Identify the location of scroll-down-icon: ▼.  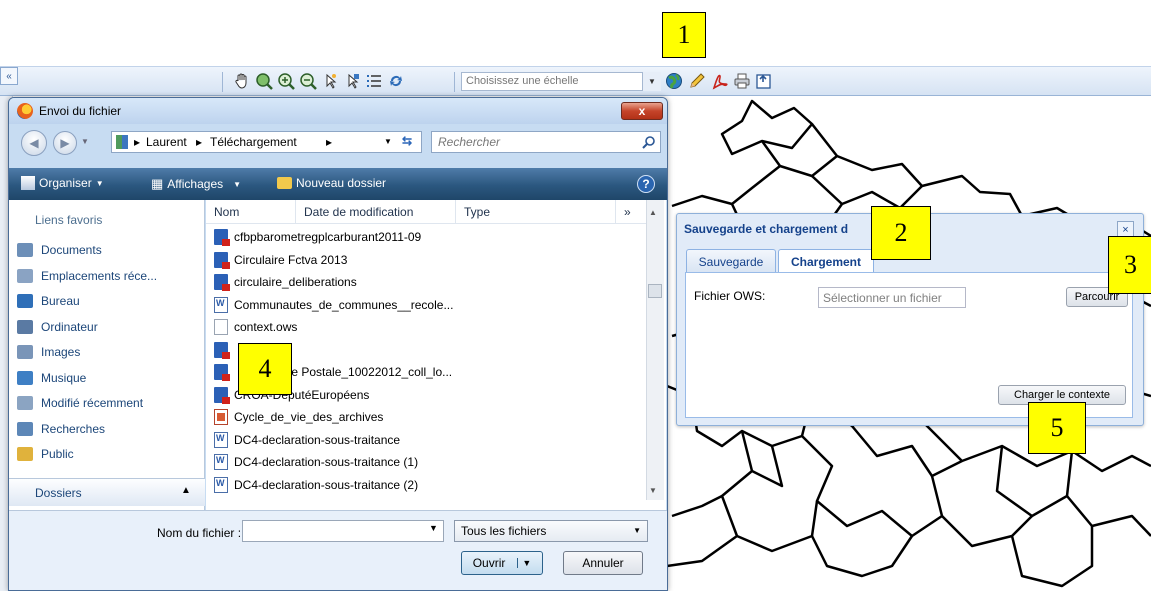
(653, 490).